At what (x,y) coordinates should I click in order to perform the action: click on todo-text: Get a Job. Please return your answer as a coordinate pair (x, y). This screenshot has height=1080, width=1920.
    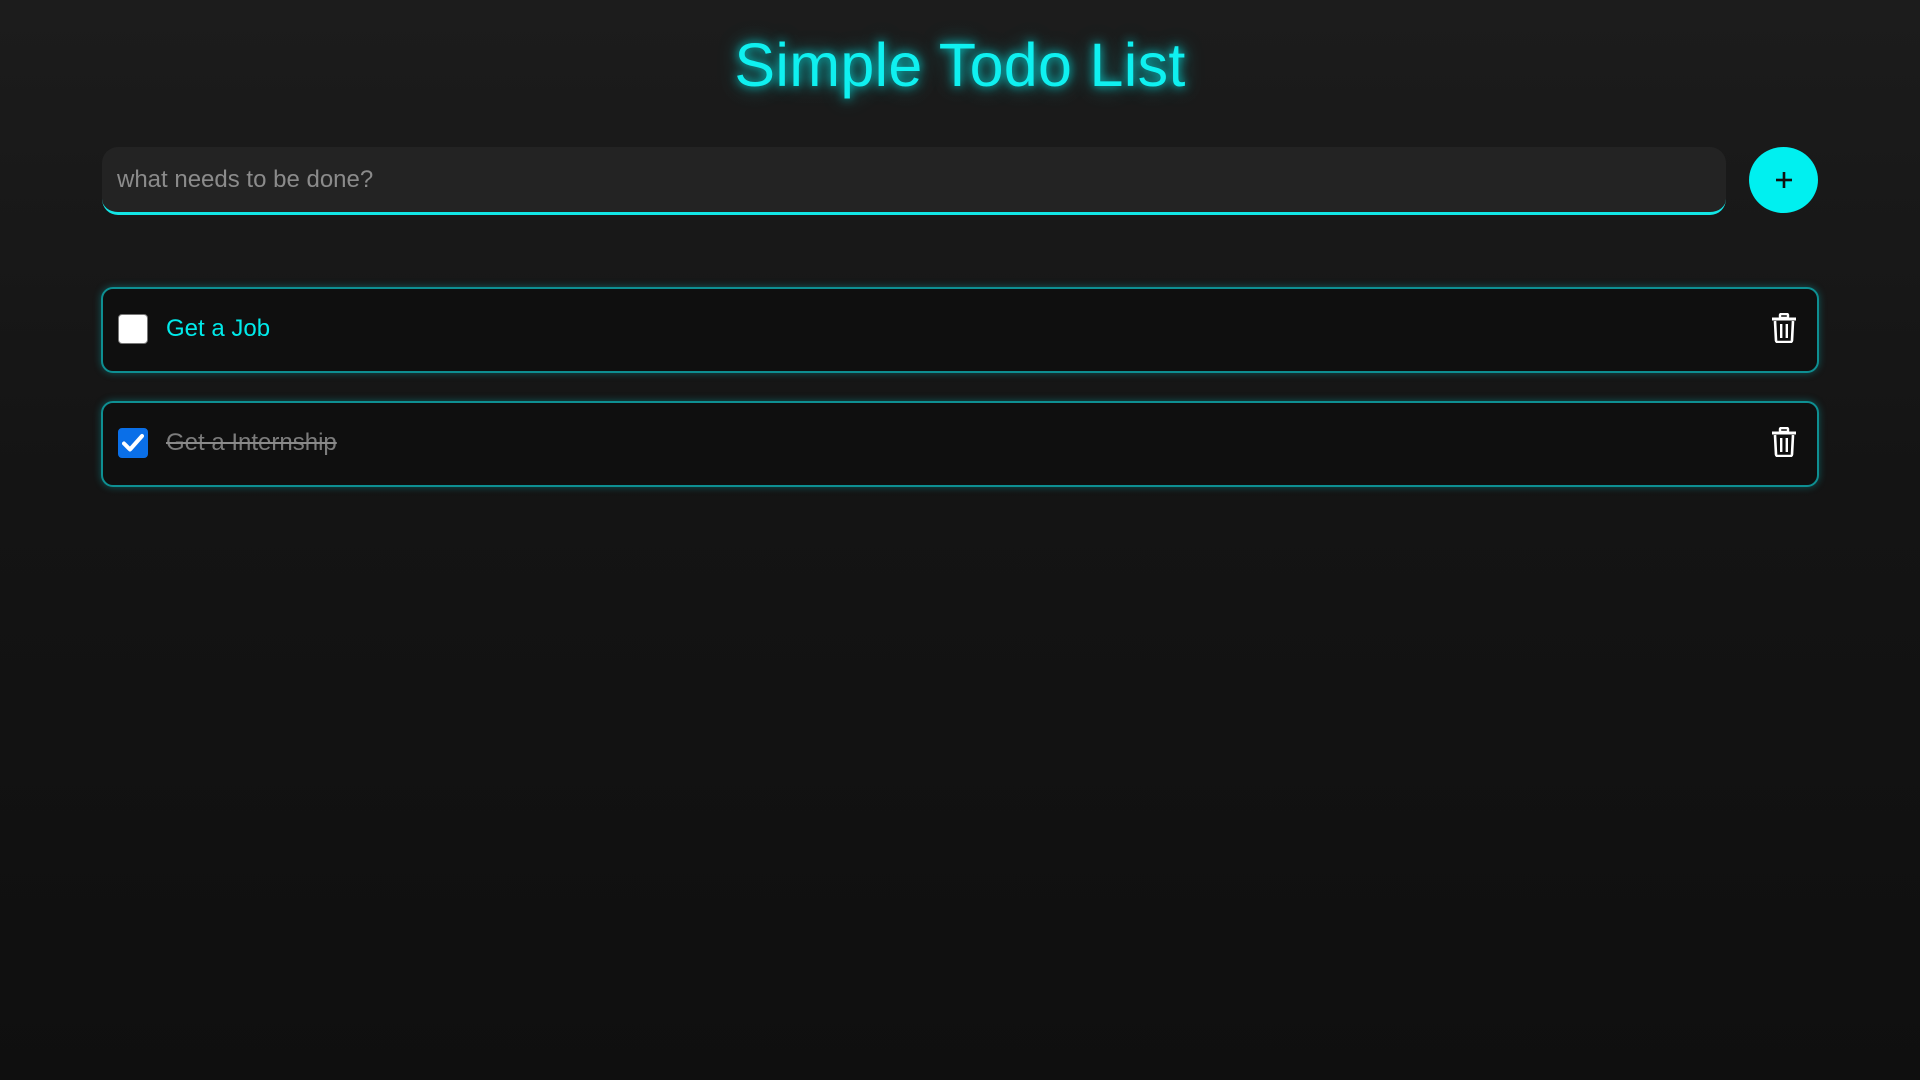
    Looking at the image, I should click on (218, 328).